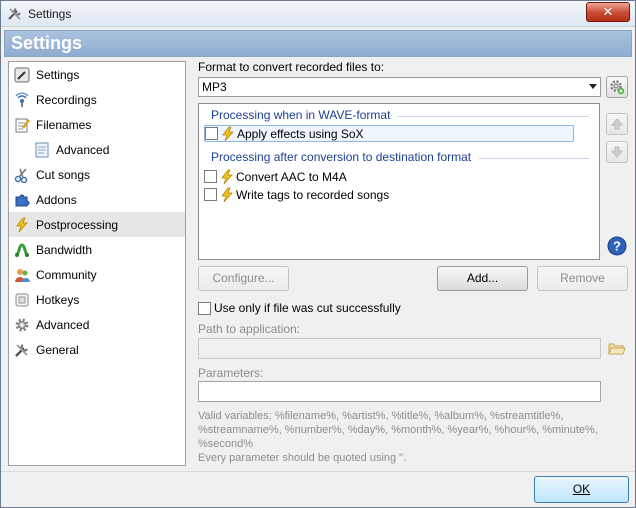 The image size is (636, 508). What do you see at coordinates (107, 149) in the screenshot?
I see `sidebar-item-filenames-advanced: Advanced` at bounding box center [107, 149].